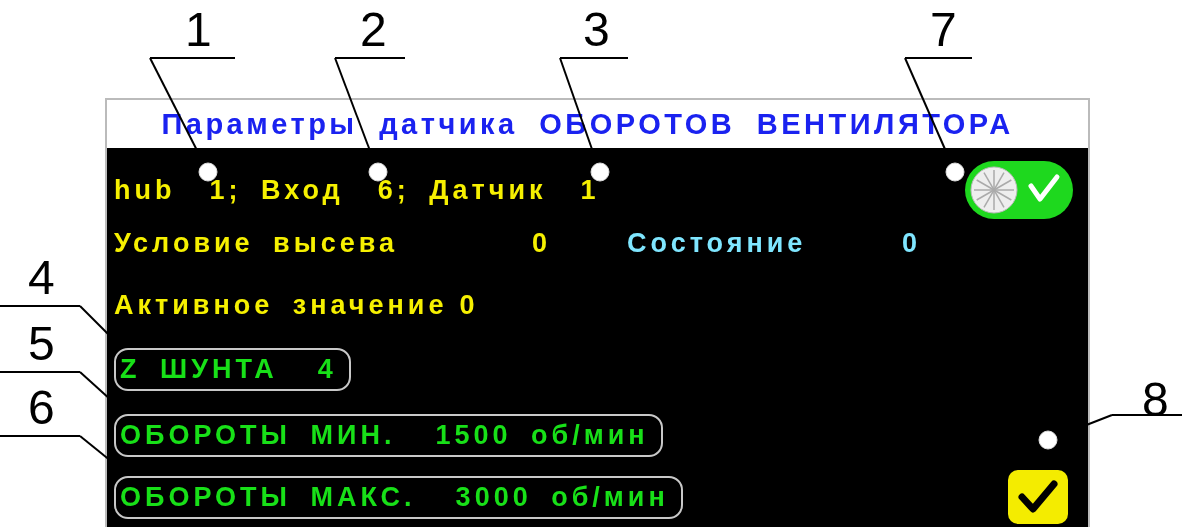 The image size is (1182, 527). Describe the element at coordinates (276, 190) in the screenshot. I see `sensor-info: 1; Вход` at that location.